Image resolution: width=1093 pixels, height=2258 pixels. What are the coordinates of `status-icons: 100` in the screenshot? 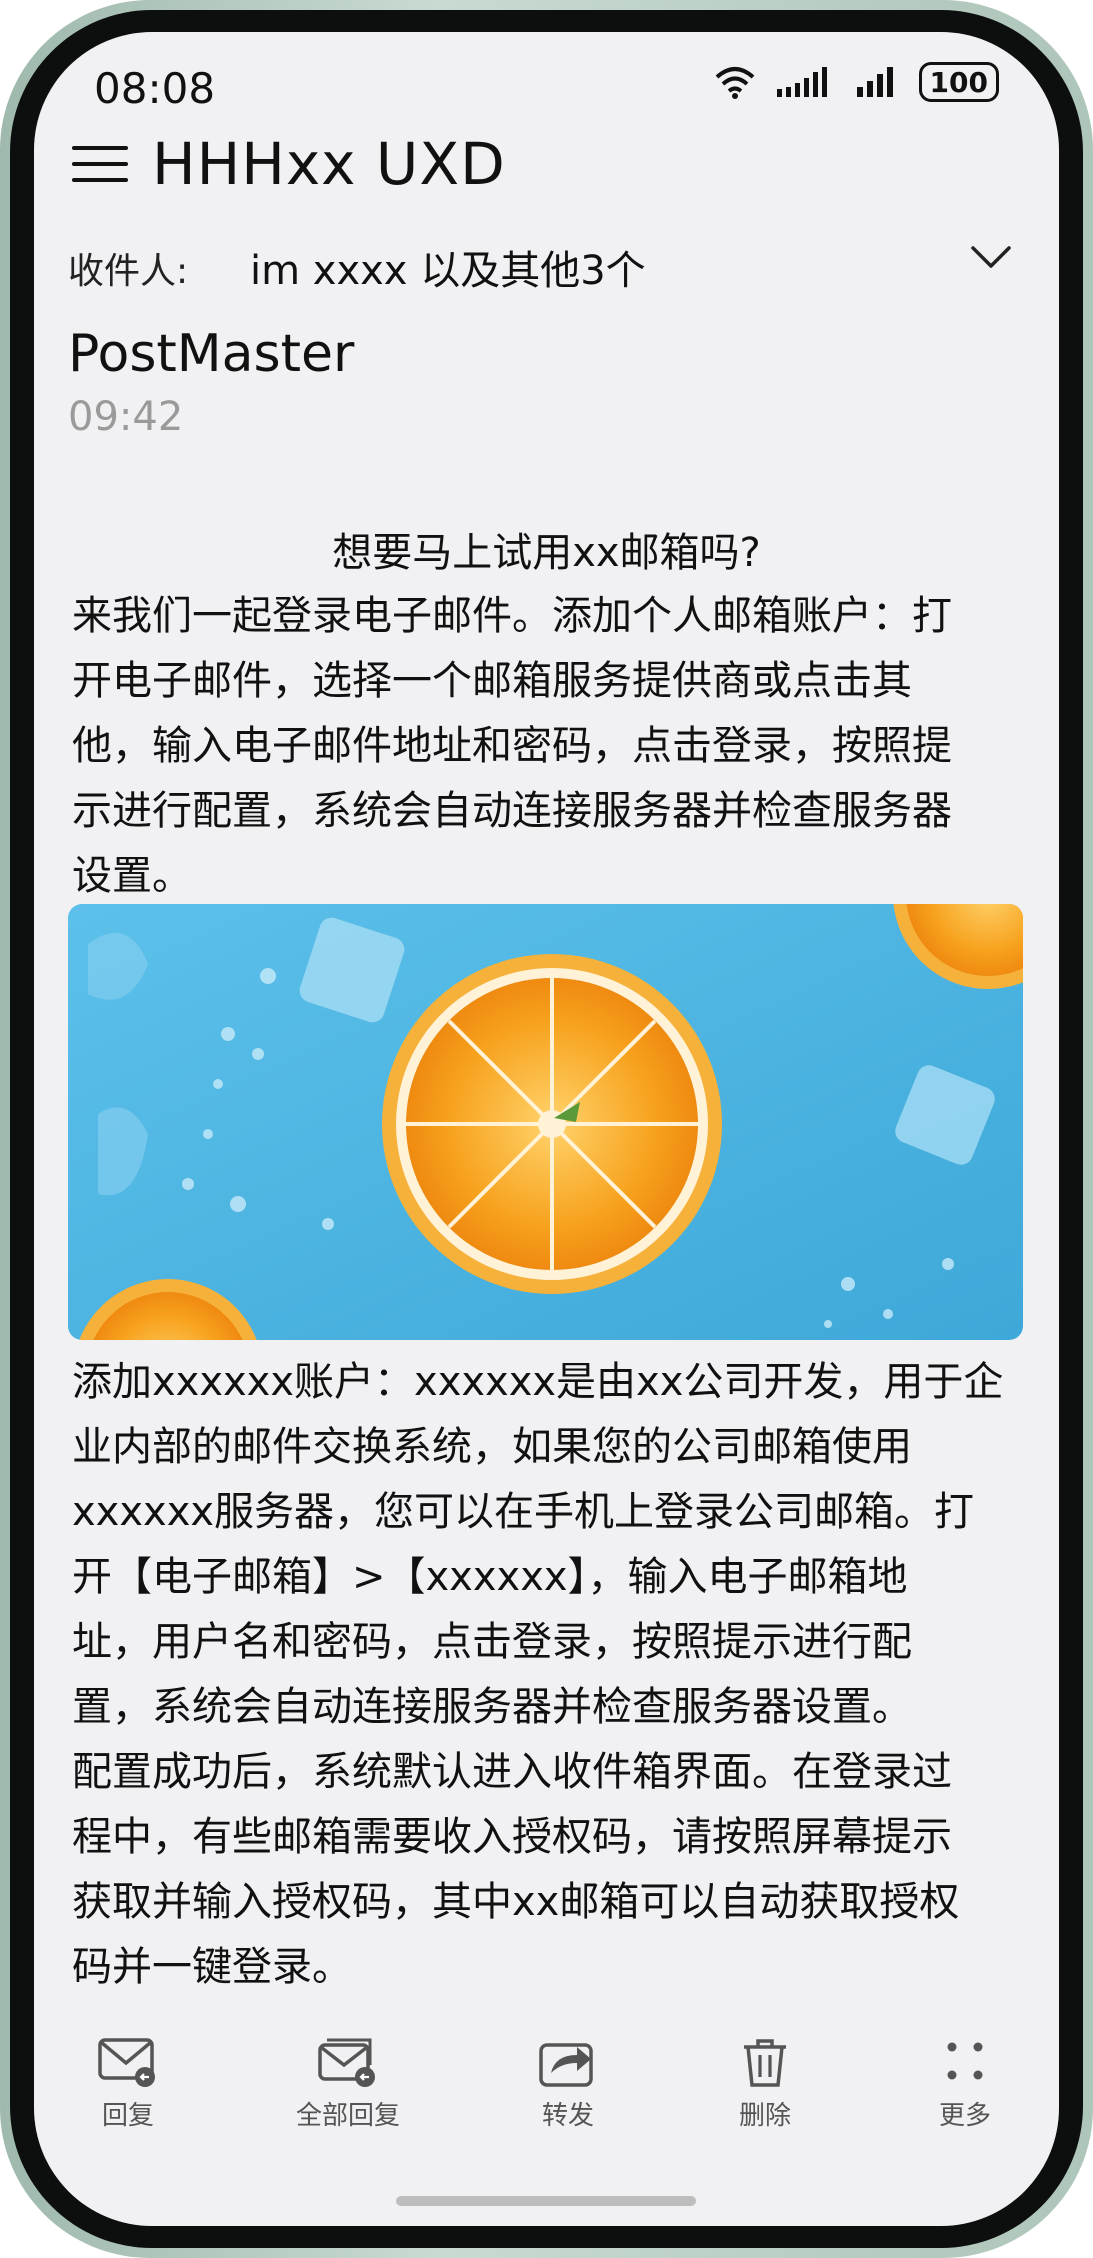 It's located at (856, 82).